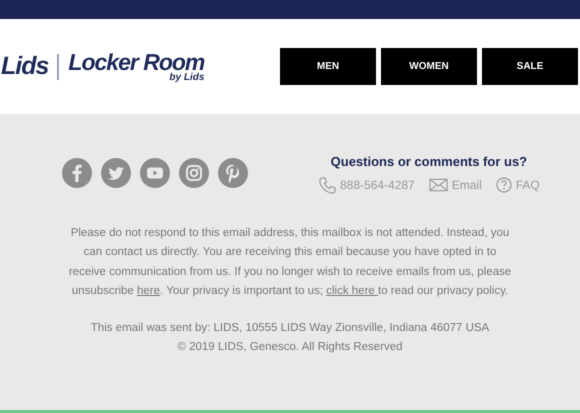 The width and height of the screenshot is (580, 413). What do you see at coordinates (155, 173) in the screenshot?
I see `youtube-icon` at bounding box center [155, 173].